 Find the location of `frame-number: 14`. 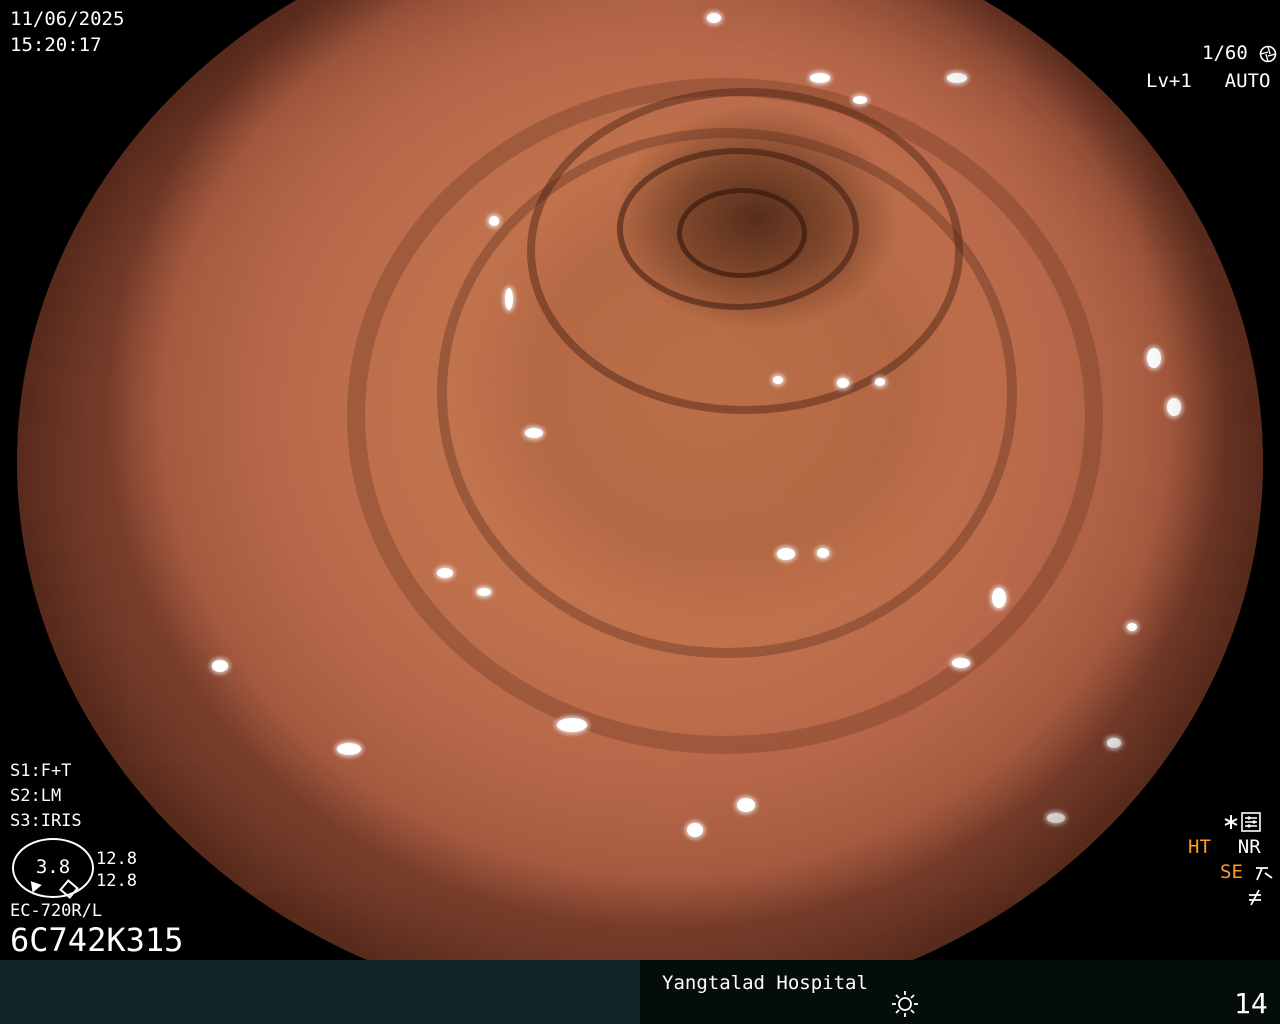

frame-number: 14 is located at coordinates (1251, 1003).